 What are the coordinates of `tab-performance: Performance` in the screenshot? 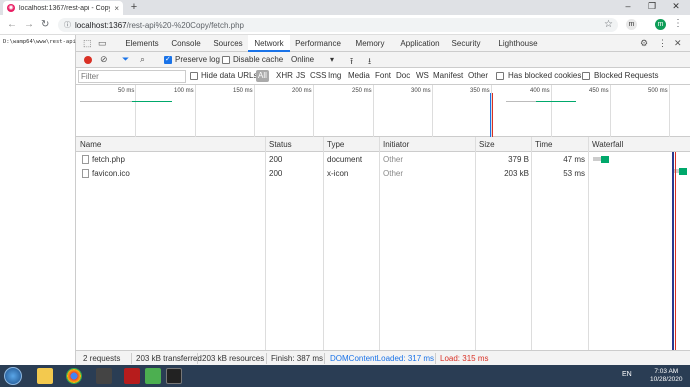 It's located at (318, 43).